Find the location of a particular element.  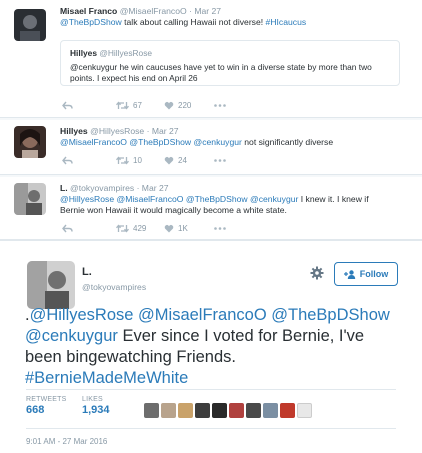

quote-header: Hillyes @HillyesRose is located at coordinates (111, 53).